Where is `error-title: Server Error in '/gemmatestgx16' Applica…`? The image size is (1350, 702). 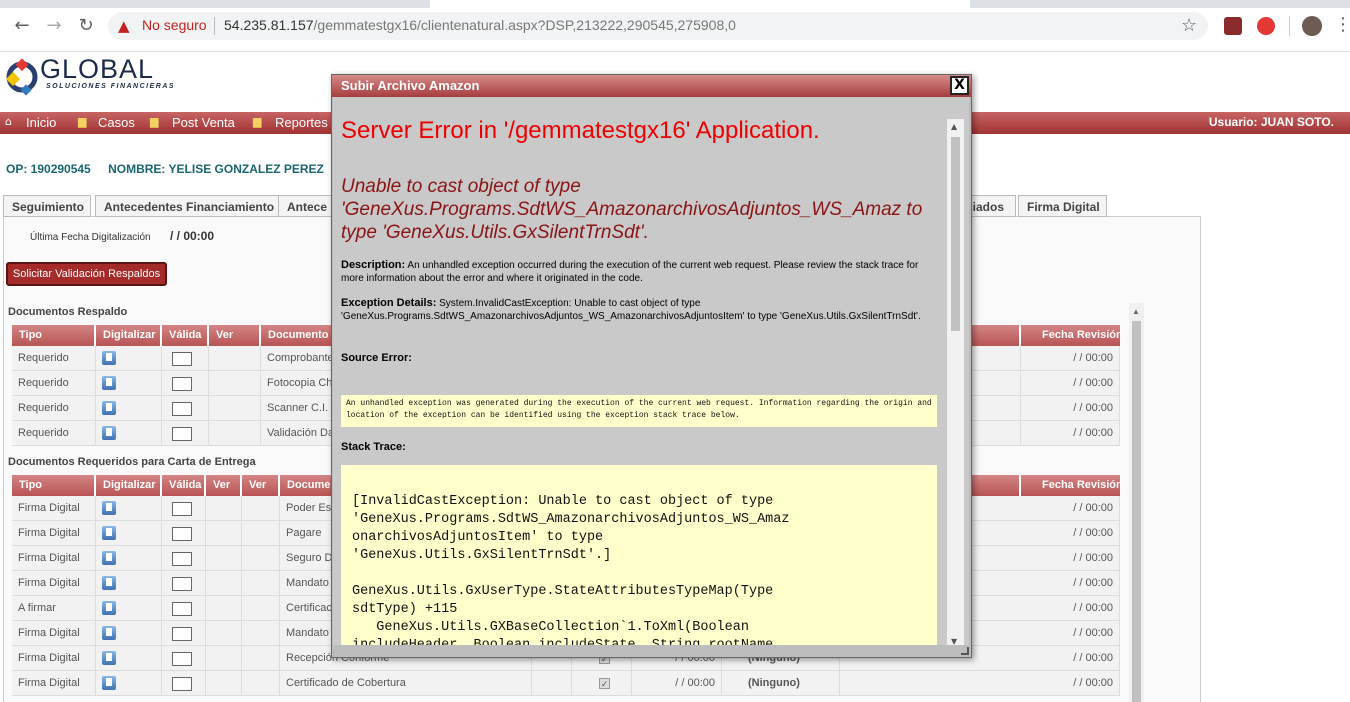
error-title: Server Error in '/gemmatestgx16' Applica… is located at coordinates (580, 130).